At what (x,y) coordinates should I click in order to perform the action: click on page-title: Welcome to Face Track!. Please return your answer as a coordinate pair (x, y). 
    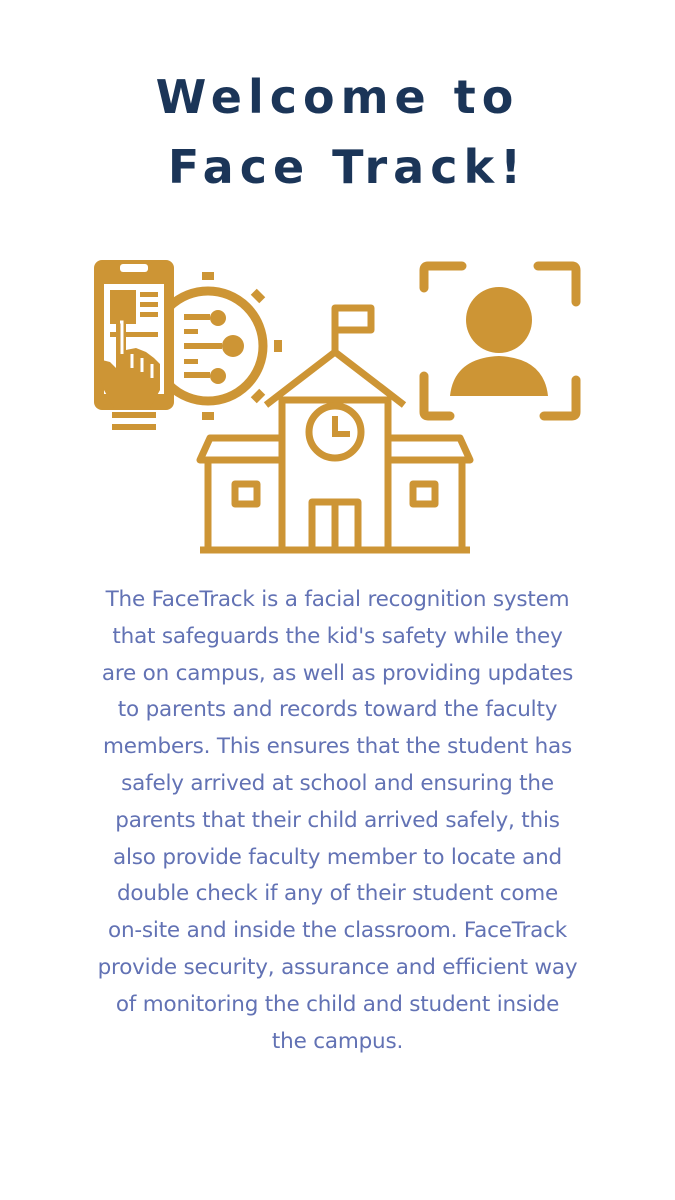
    Looking at the image, I should click on (337, 132).